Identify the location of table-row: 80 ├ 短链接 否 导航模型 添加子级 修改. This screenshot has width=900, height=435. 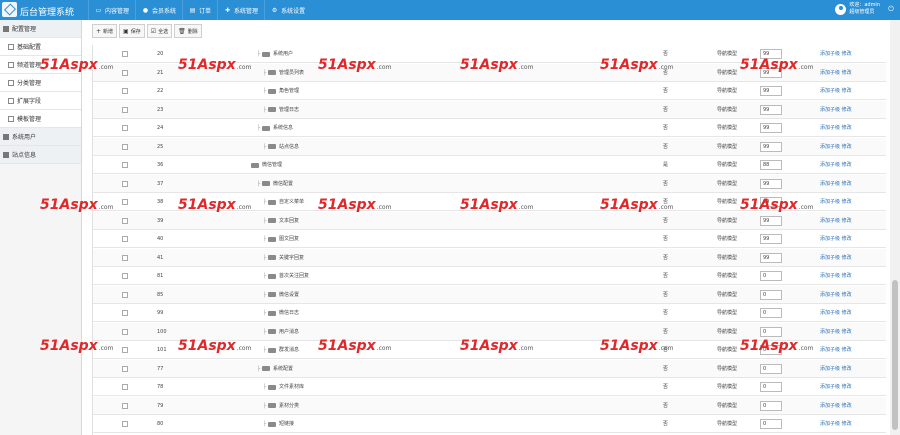
(489, 424).